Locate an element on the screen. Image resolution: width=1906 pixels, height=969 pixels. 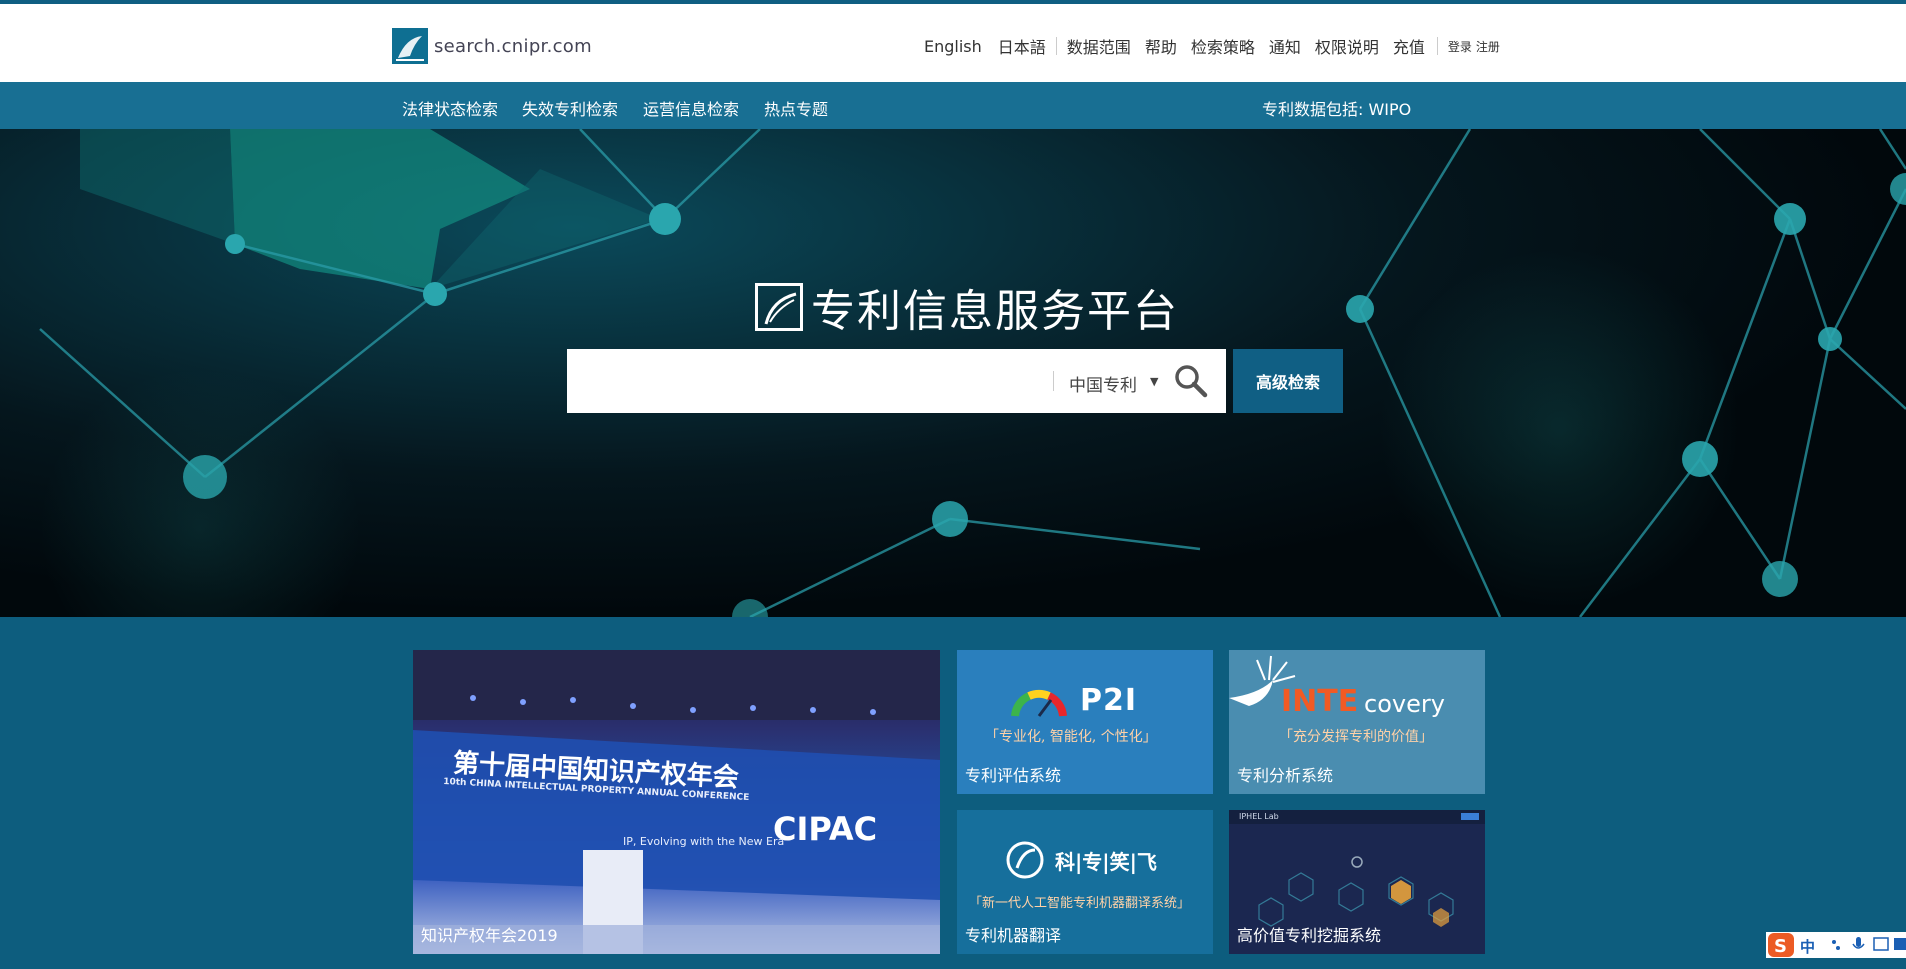
notice-link: 通知 is located at coordinates (1285, 46).